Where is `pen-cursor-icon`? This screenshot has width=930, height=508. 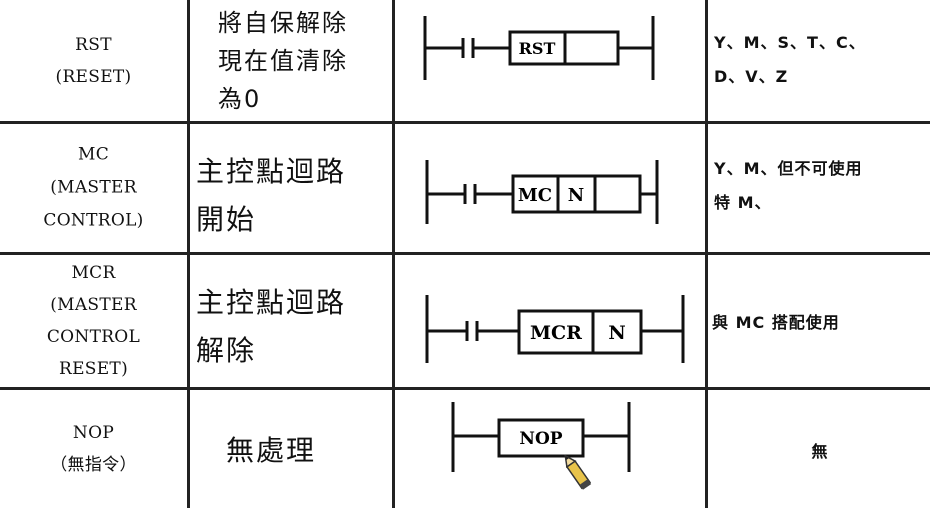
pen-cursor-icon is located at coordinates (578, 472).